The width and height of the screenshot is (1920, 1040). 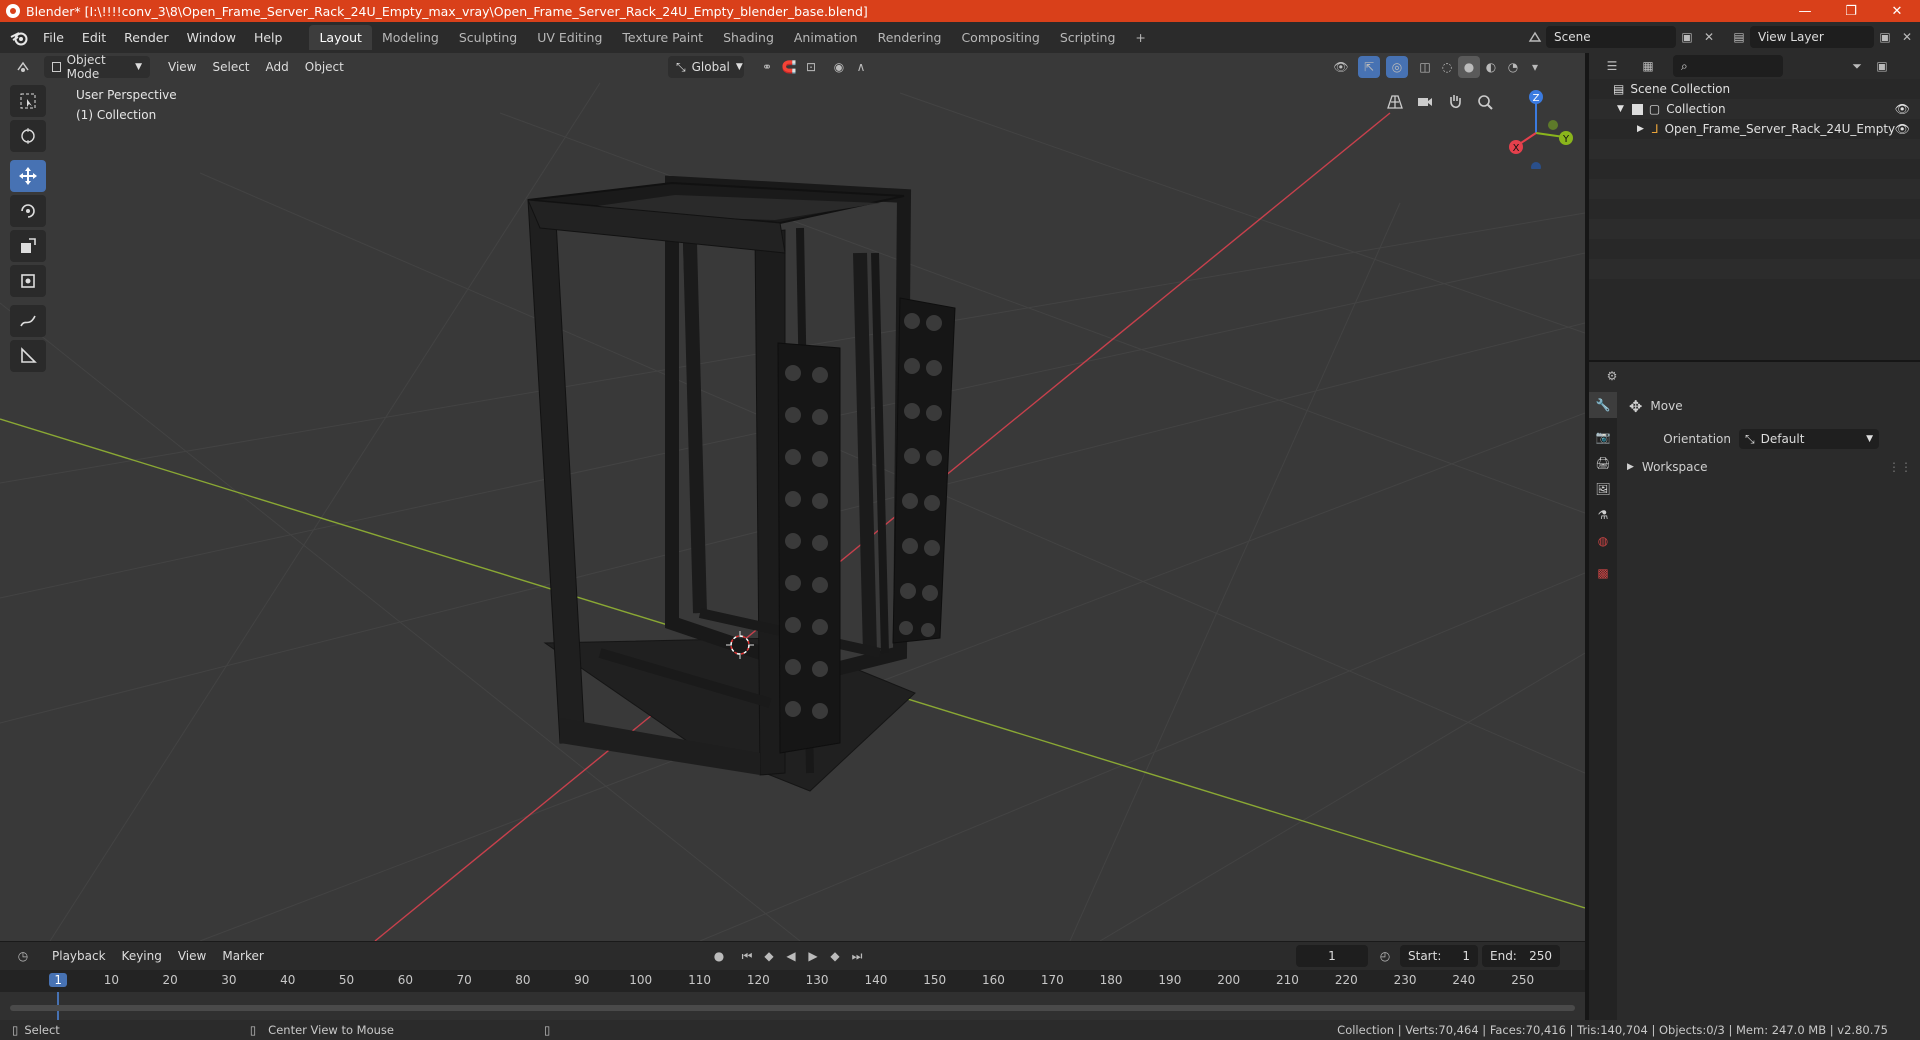 What do you see at coordinates (1812, 37) in the screenshot?
I see `view-layer-field: View Layer` at bounding box center [1812, 37].